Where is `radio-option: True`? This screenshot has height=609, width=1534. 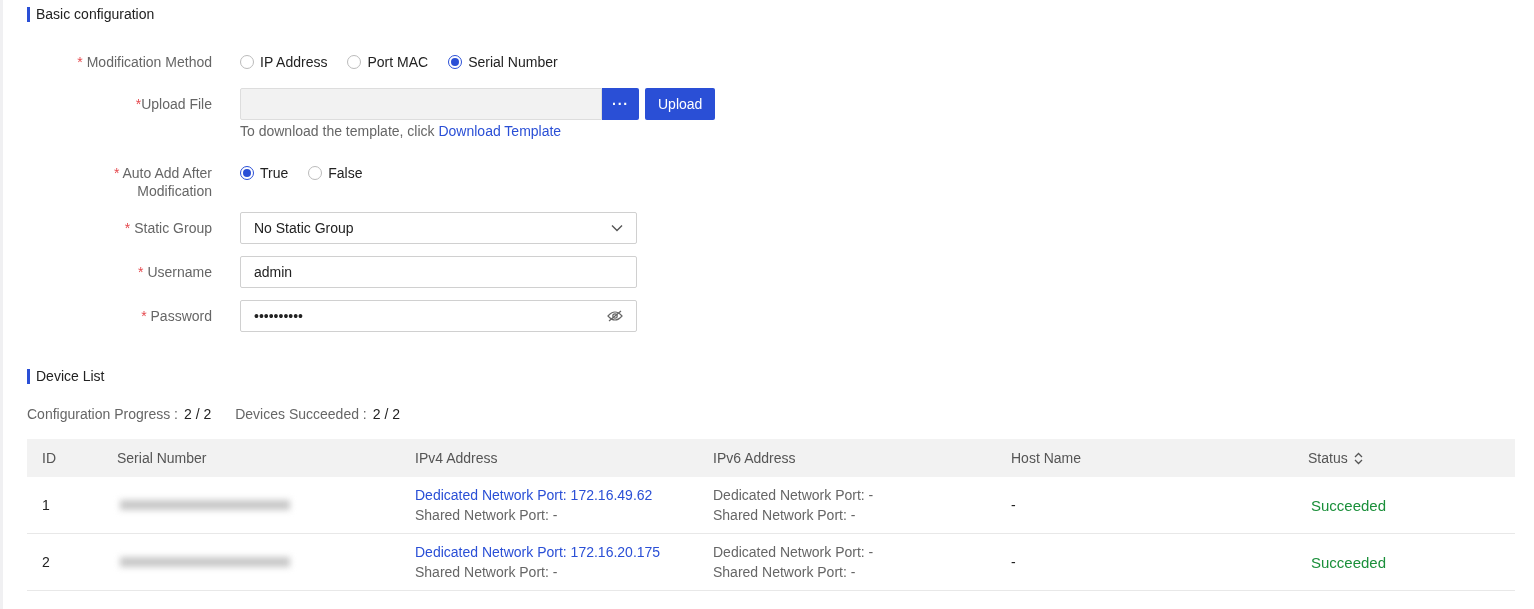 radio-option: True is located at coordinates (264, 173).